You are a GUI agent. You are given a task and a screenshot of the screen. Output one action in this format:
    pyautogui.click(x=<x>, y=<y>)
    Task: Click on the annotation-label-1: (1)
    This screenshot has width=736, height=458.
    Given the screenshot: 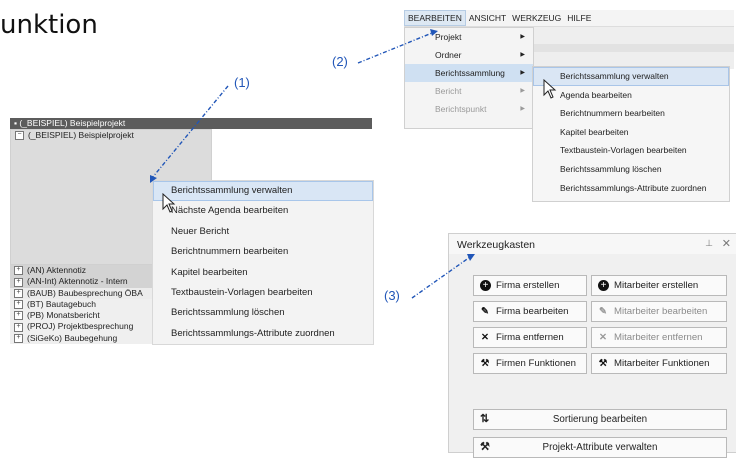 What is the action you would take?
    pyautogui.click(x=242, y=82)
    